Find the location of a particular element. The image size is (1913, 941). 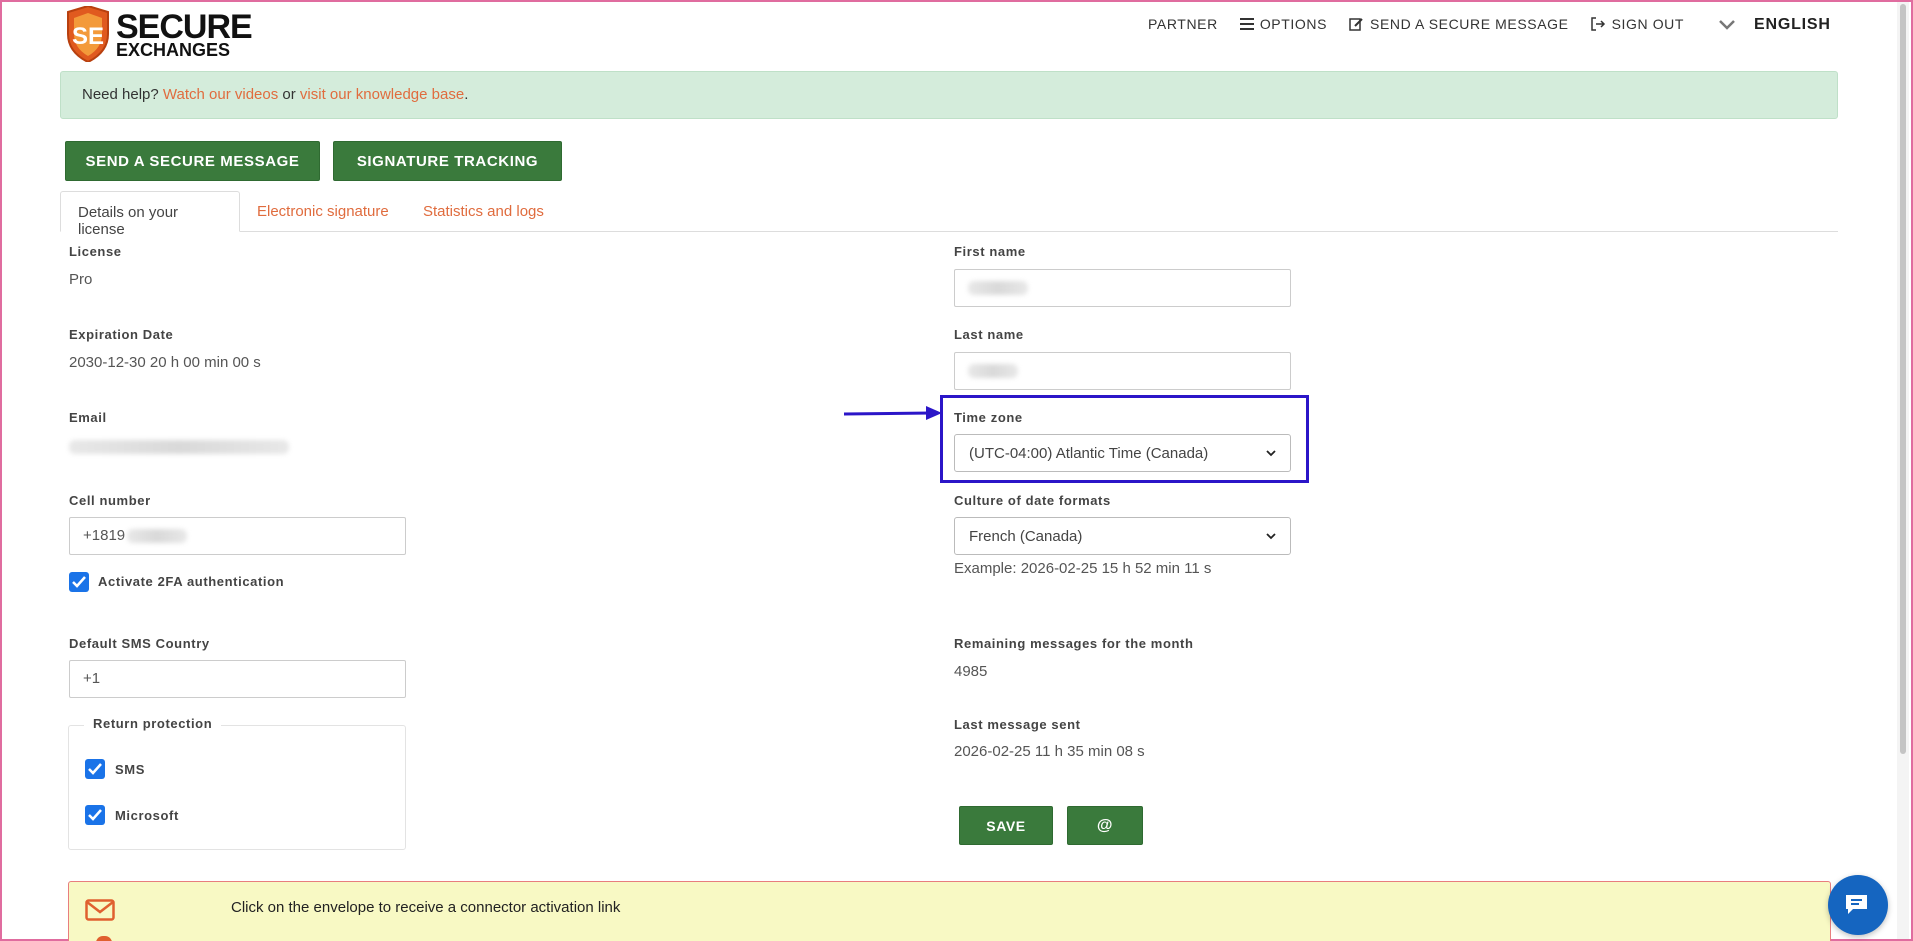

nav-sign-out-label: SIGN OUT is located at coordinates (1648, 24).